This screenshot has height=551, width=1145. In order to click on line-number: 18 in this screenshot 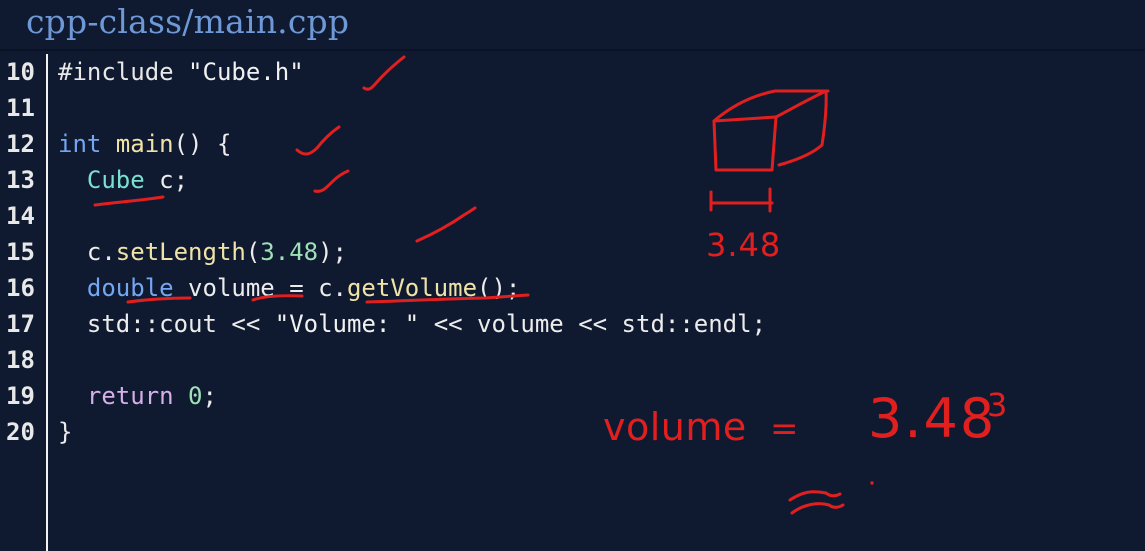, I will do `click(20, 360)`.